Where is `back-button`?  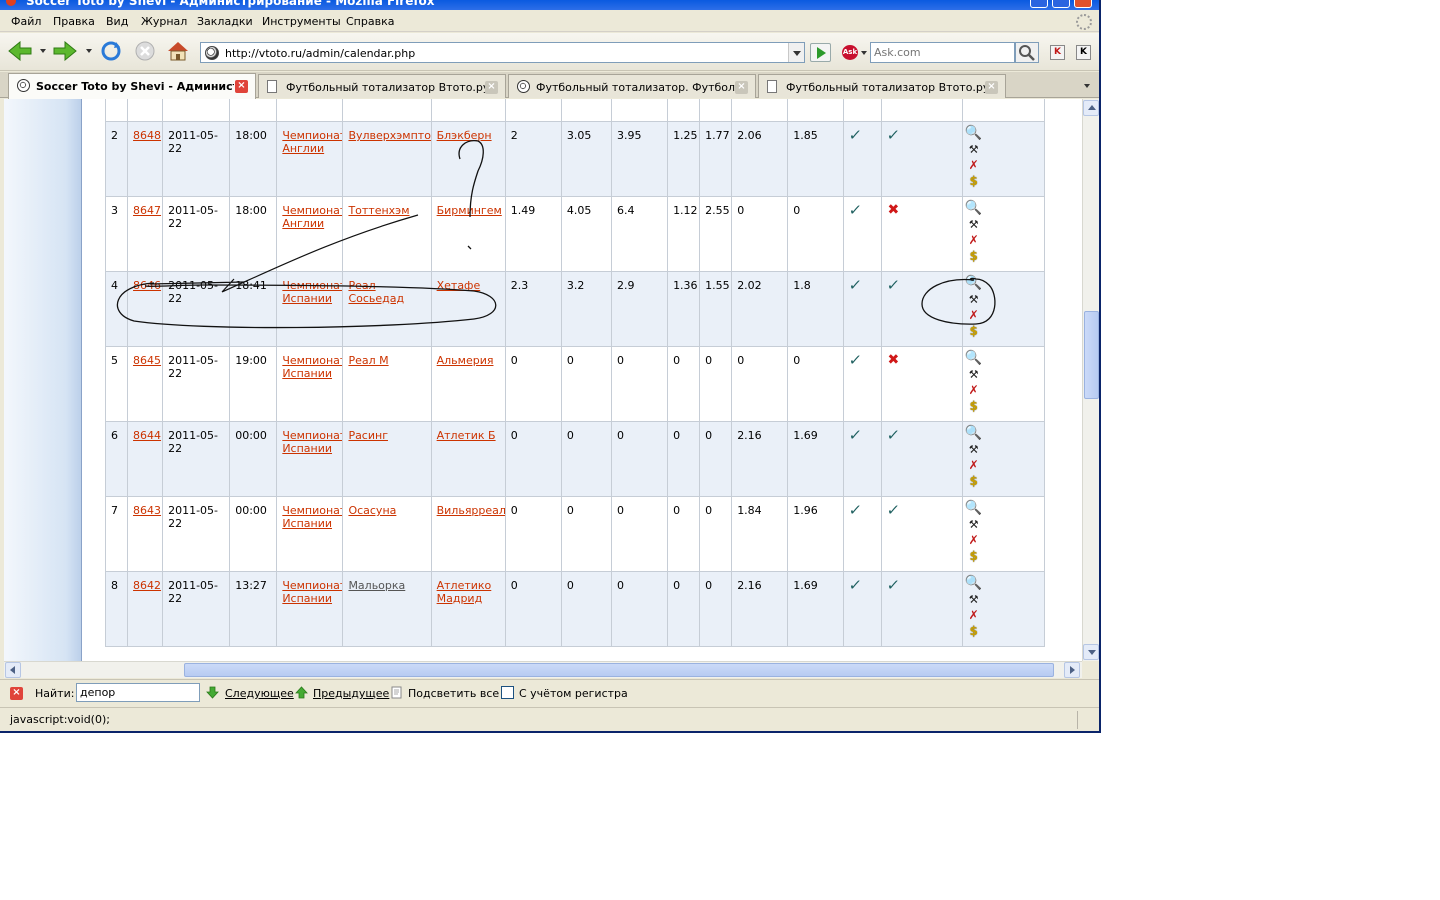 back-button is located at coordinates (20, 51).